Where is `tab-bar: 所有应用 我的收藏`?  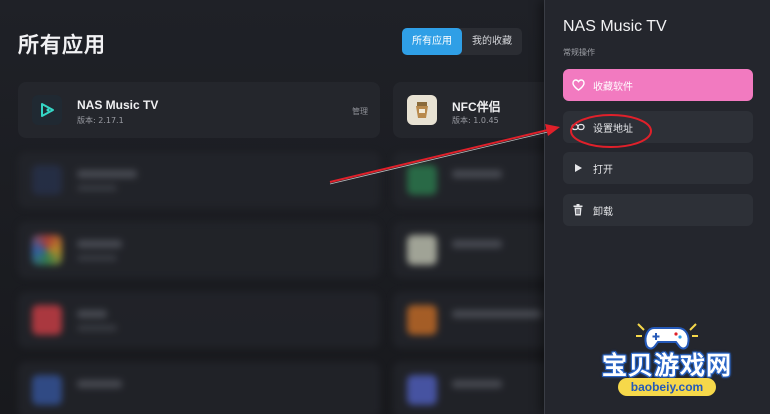 tab-bar: 所有应用 我的收藏 is located at coordinates (462, 41).